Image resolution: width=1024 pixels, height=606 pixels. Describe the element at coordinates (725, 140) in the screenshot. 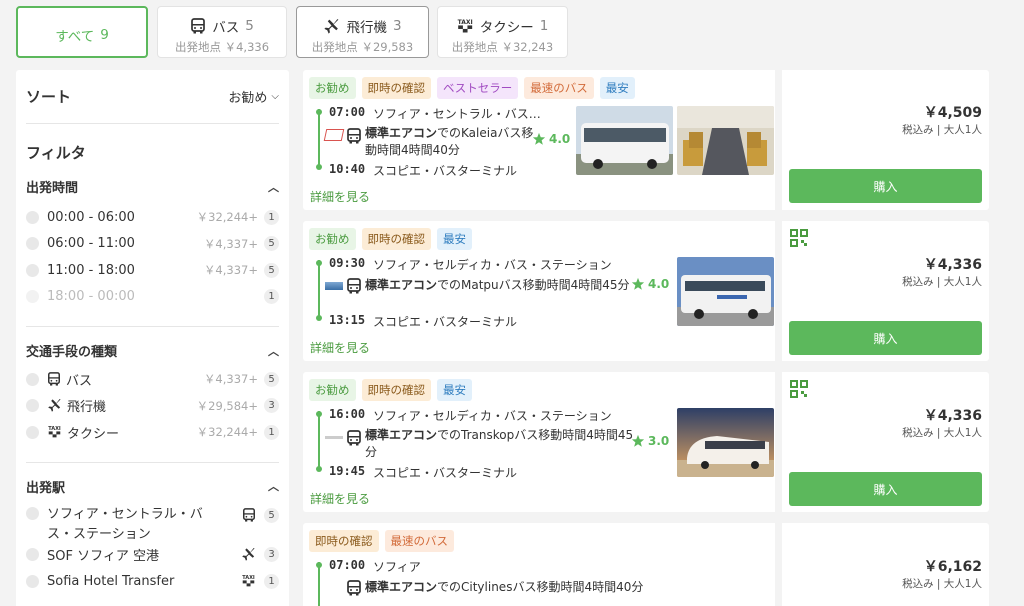

I see `bus-interior-photo` at that location.